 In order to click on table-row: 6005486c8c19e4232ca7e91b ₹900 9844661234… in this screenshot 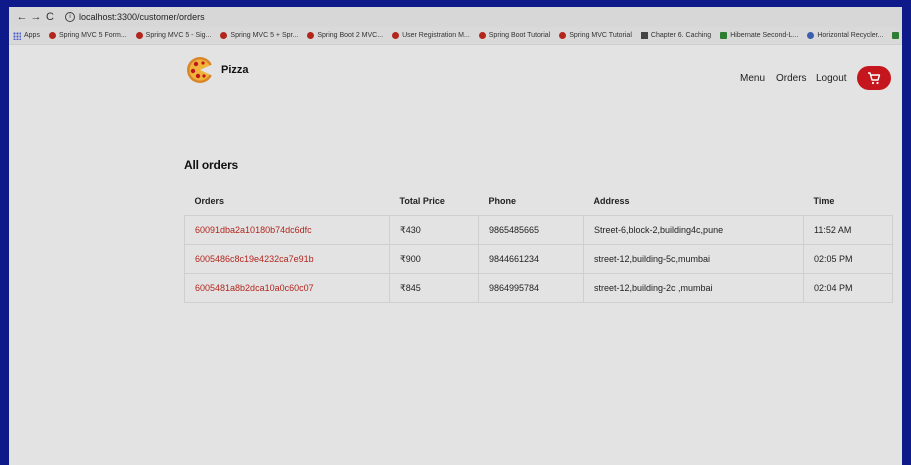, I will do `click(538, 259)`.